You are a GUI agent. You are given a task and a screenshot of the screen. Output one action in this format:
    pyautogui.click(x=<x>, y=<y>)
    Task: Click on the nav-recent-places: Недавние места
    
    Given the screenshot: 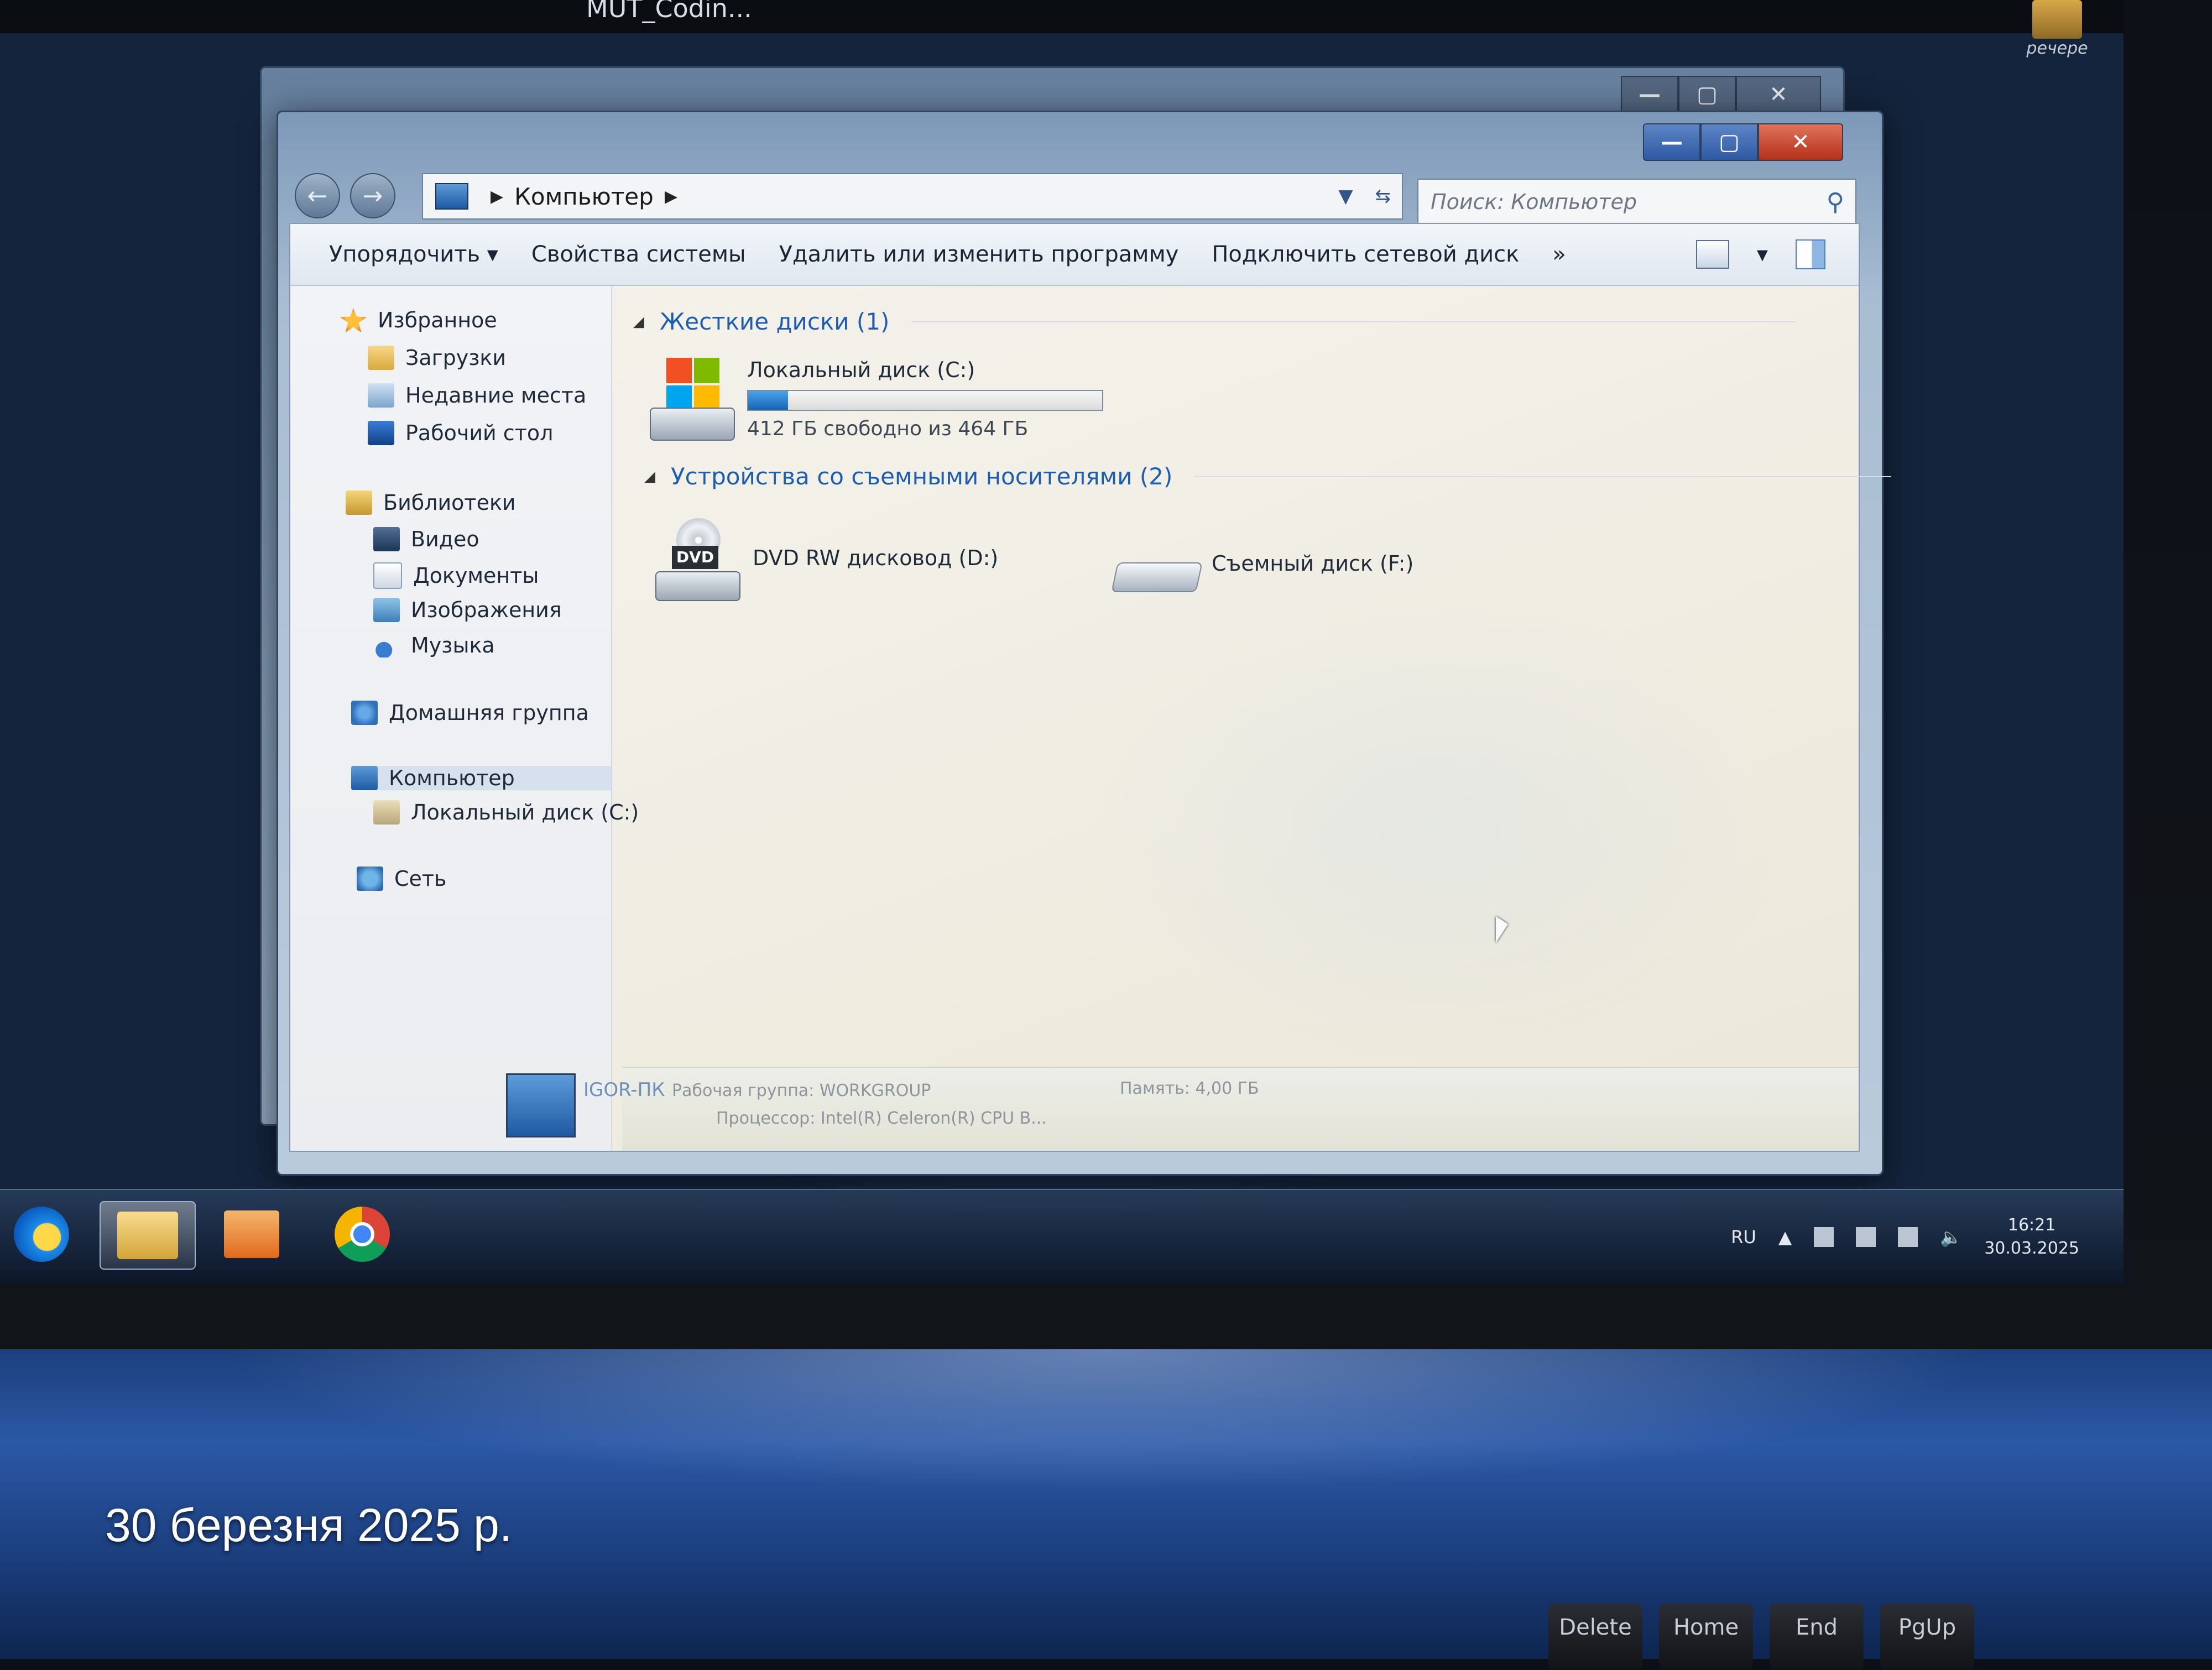 What is the action you would take?
    pyautogui.click(x=477, y=396)
    